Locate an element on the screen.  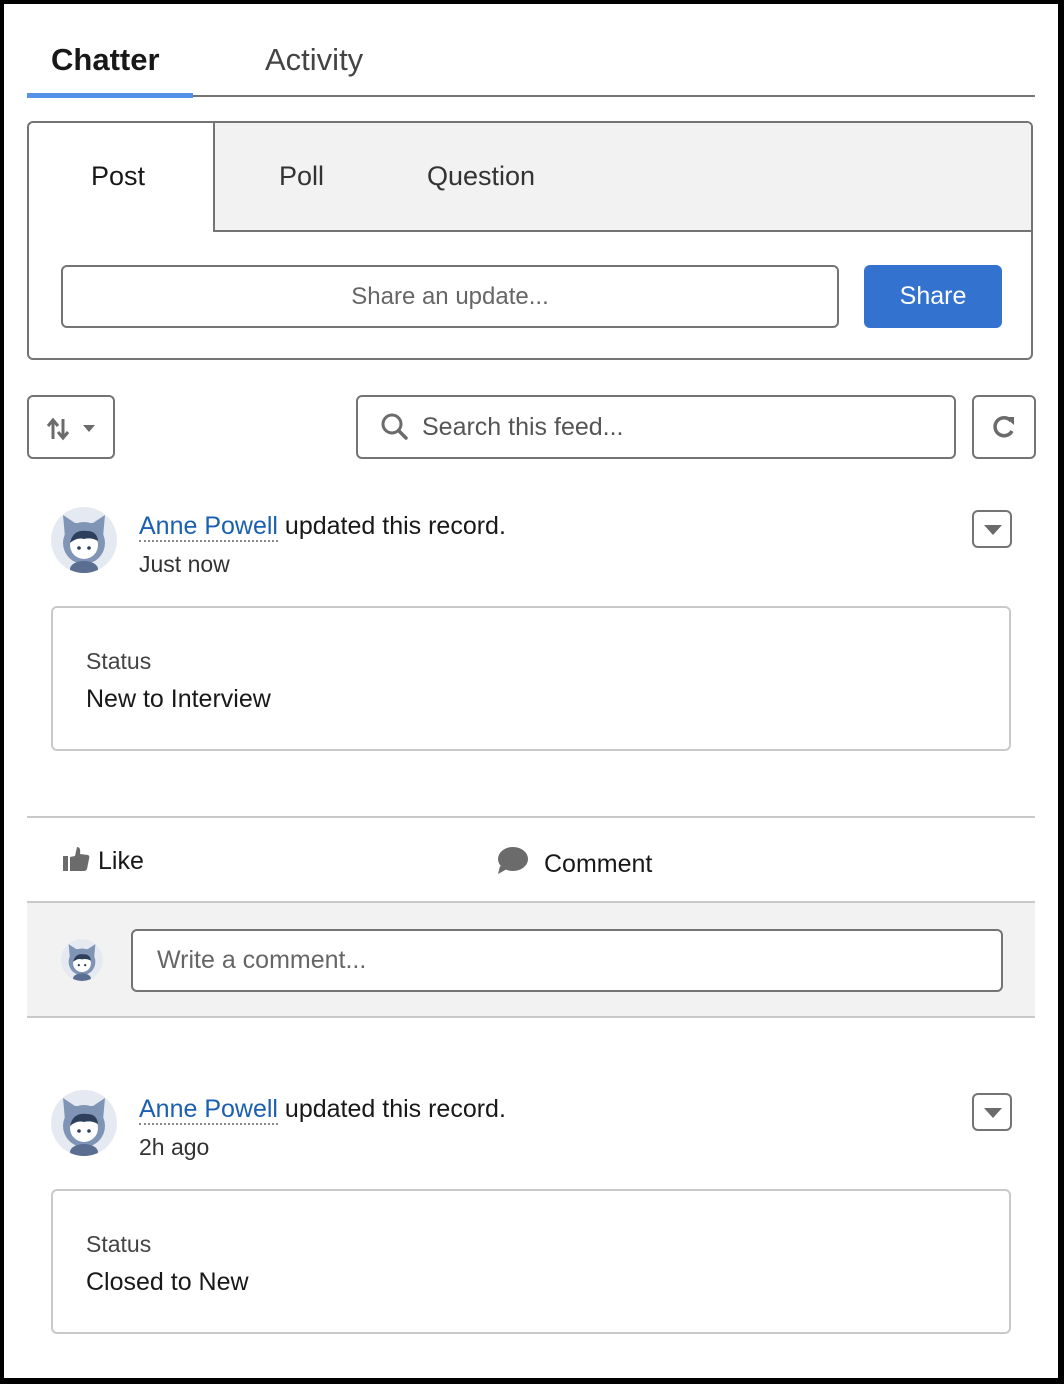
sort-button is located at coordinates (71, 427).